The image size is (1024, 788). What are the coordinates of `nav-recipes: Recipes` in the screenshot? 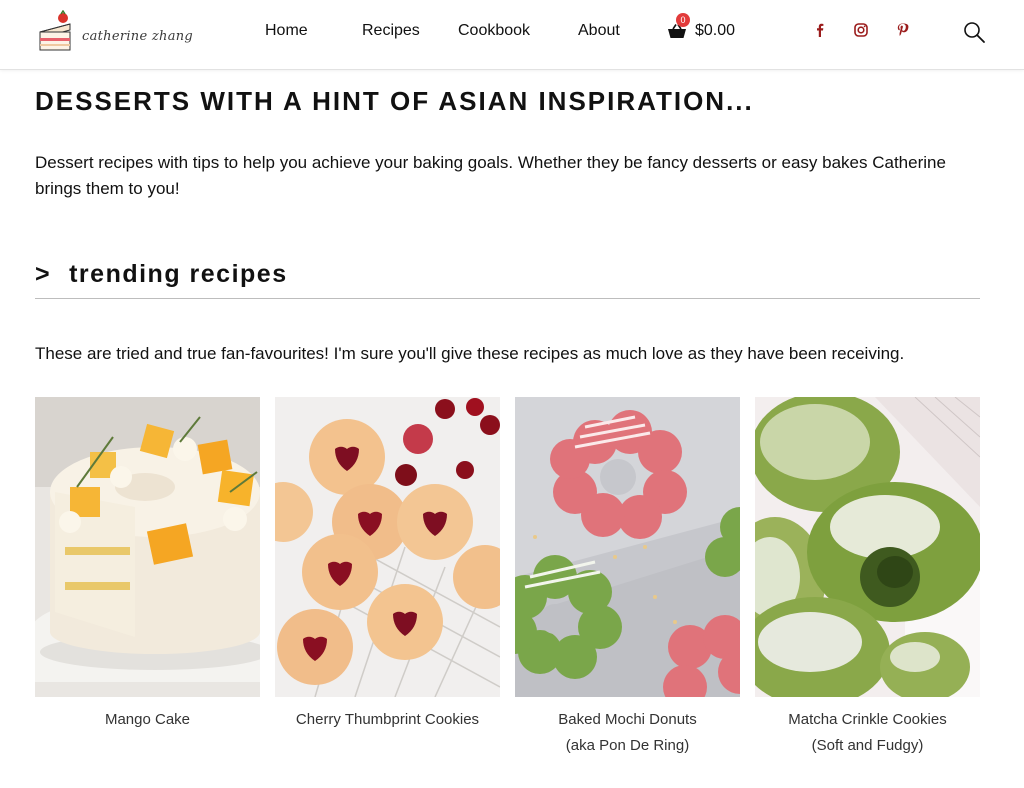 It's located at (391, 31).